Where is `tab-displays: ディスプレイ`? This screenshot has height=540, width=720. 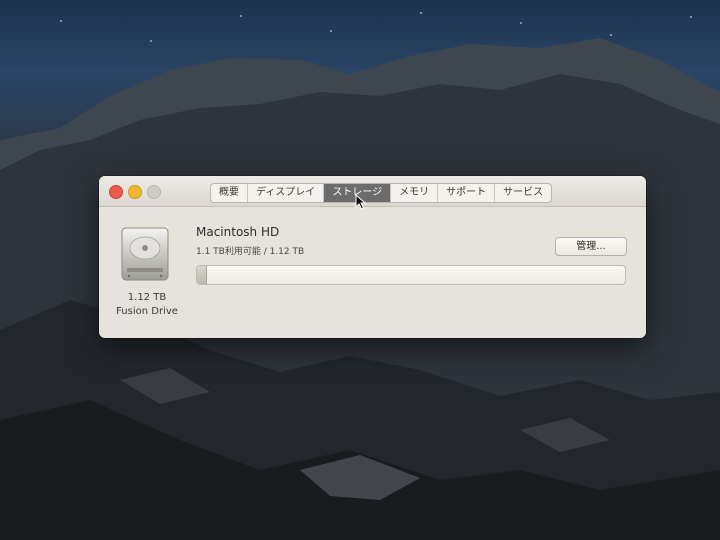 tab-displays: ディスプレイ is located at coordinates (286, 193).